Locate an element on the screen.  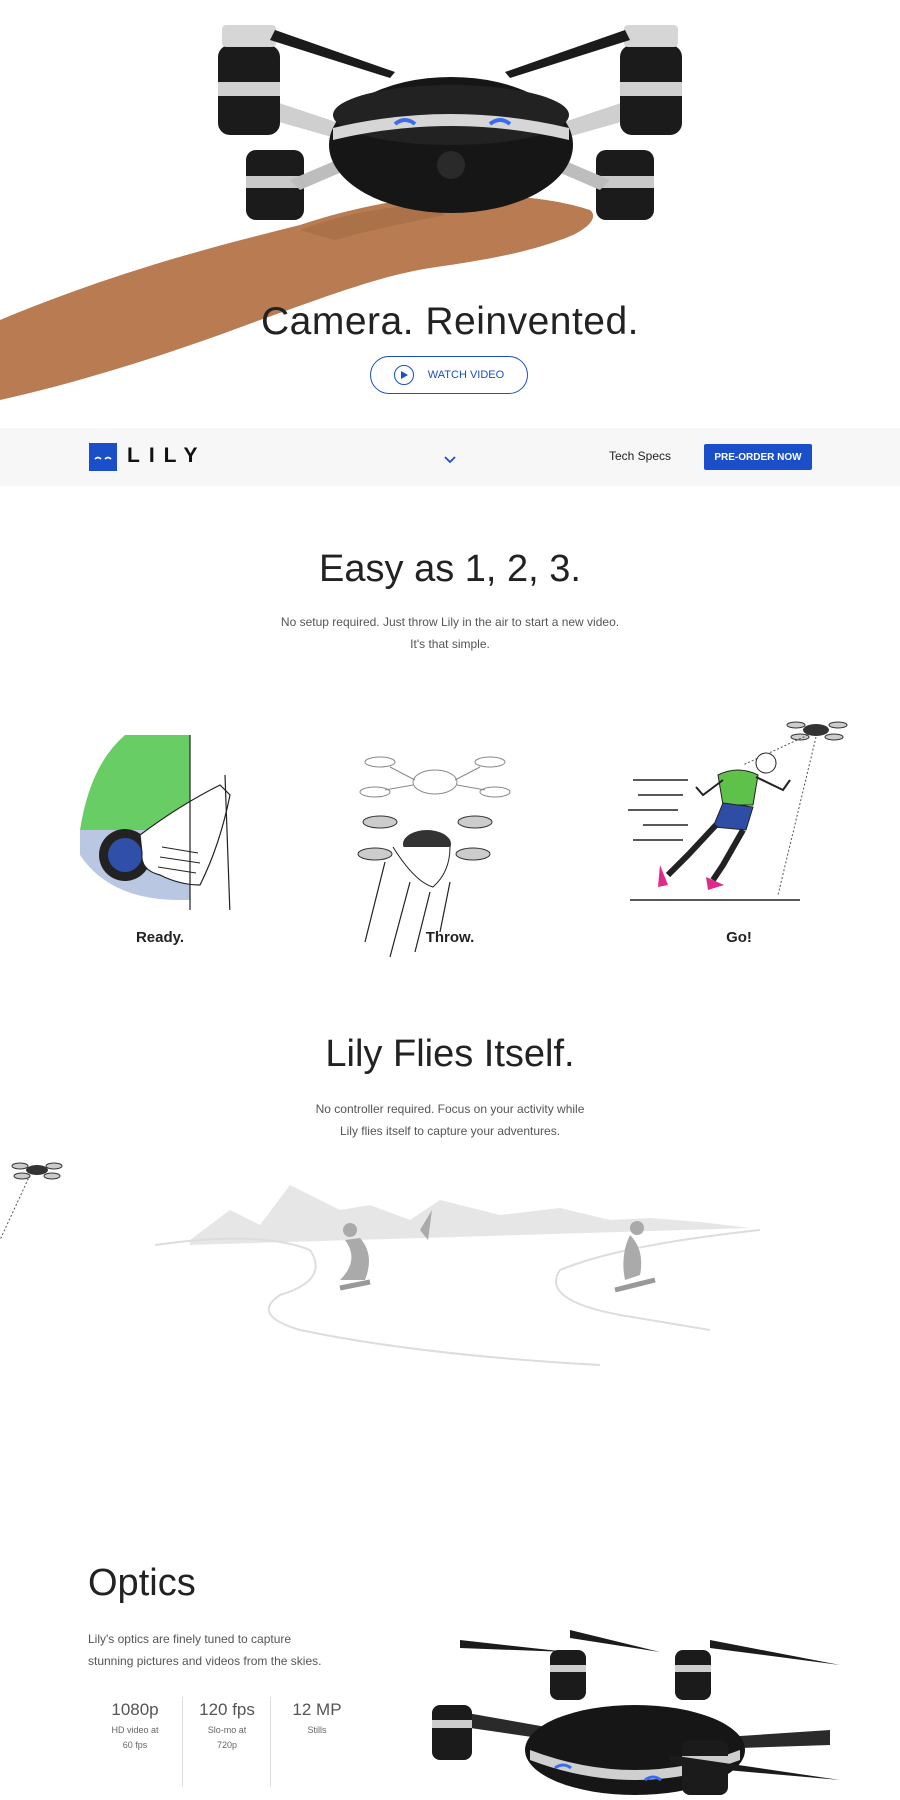
spec-note-line2: 720p is located at coordinates (227, 1745).